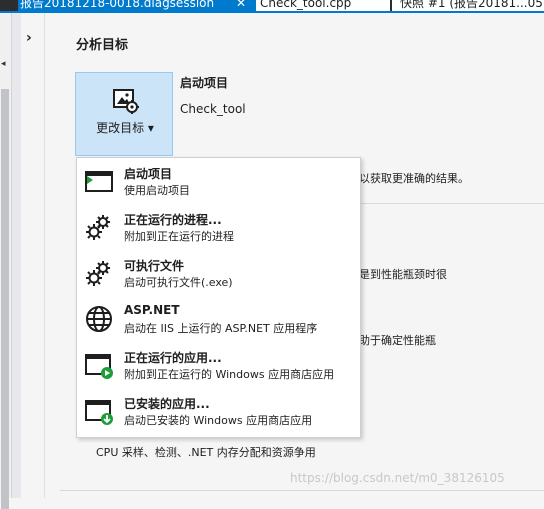  I want to click on menu-item-desc: 附加到正在运行的进程, so click(179, 236).